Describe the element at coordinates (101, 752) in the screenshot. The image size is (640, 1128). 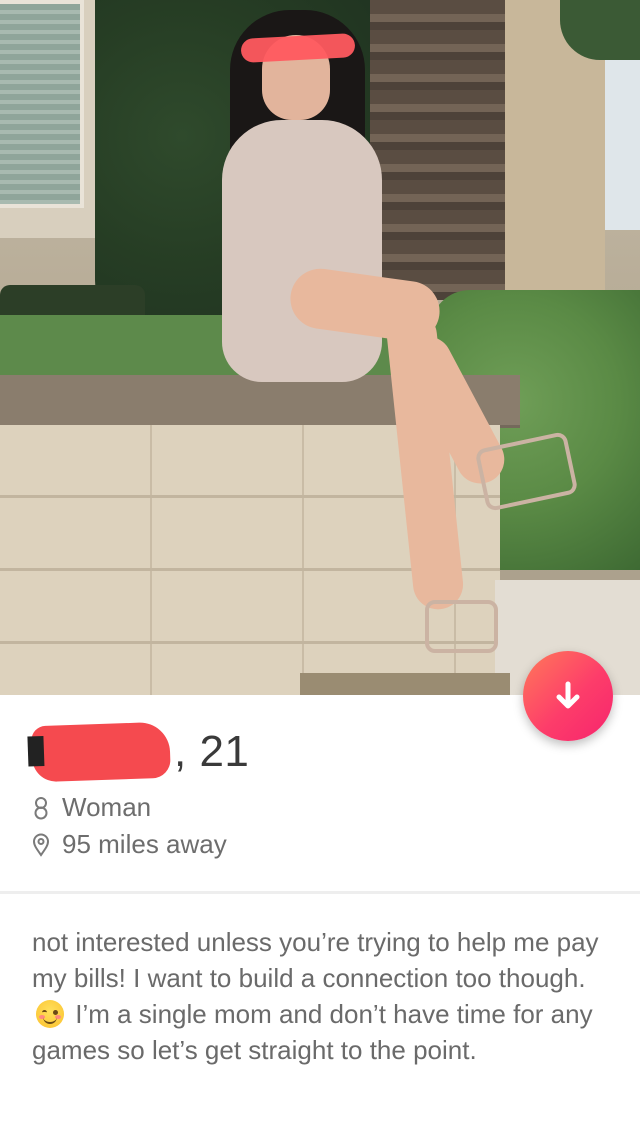
I see `name-redaction-mark` at that location.